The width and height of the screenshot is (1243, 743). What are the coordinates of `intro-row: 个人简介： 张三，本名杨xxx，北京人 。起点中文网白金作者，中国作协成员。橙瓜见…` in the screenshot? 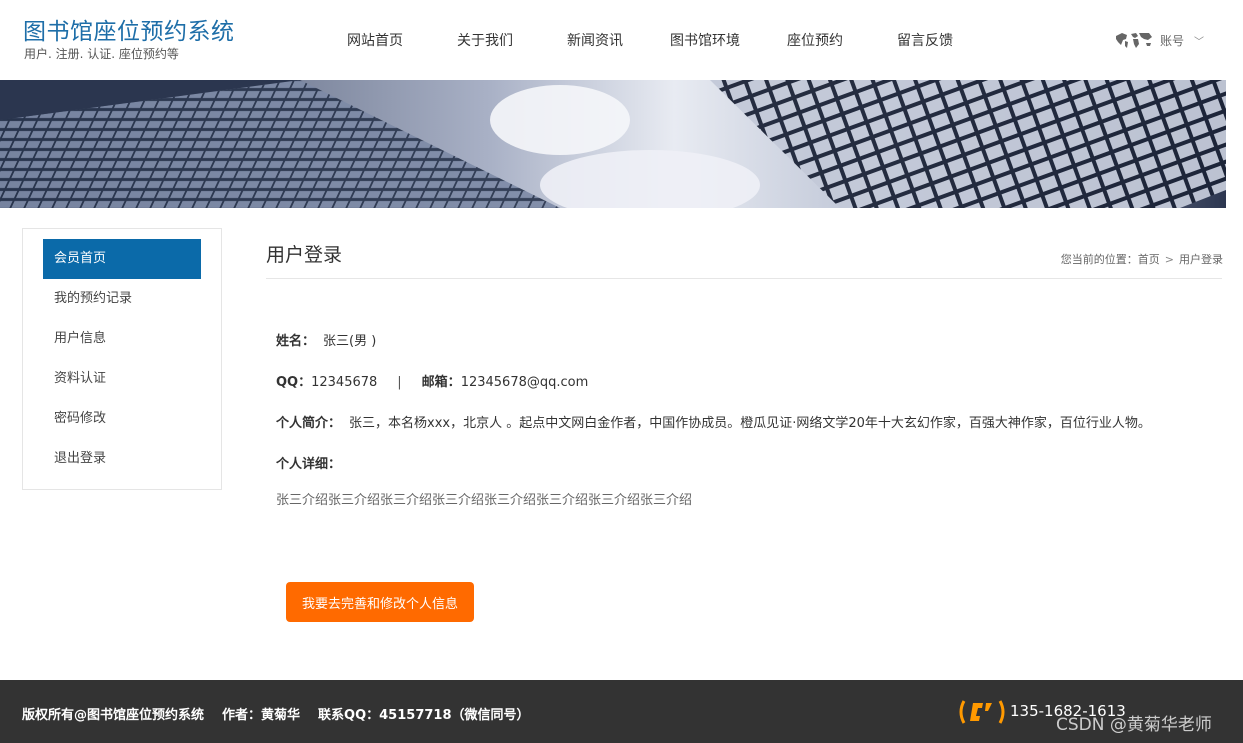 It's located at (713, 421).